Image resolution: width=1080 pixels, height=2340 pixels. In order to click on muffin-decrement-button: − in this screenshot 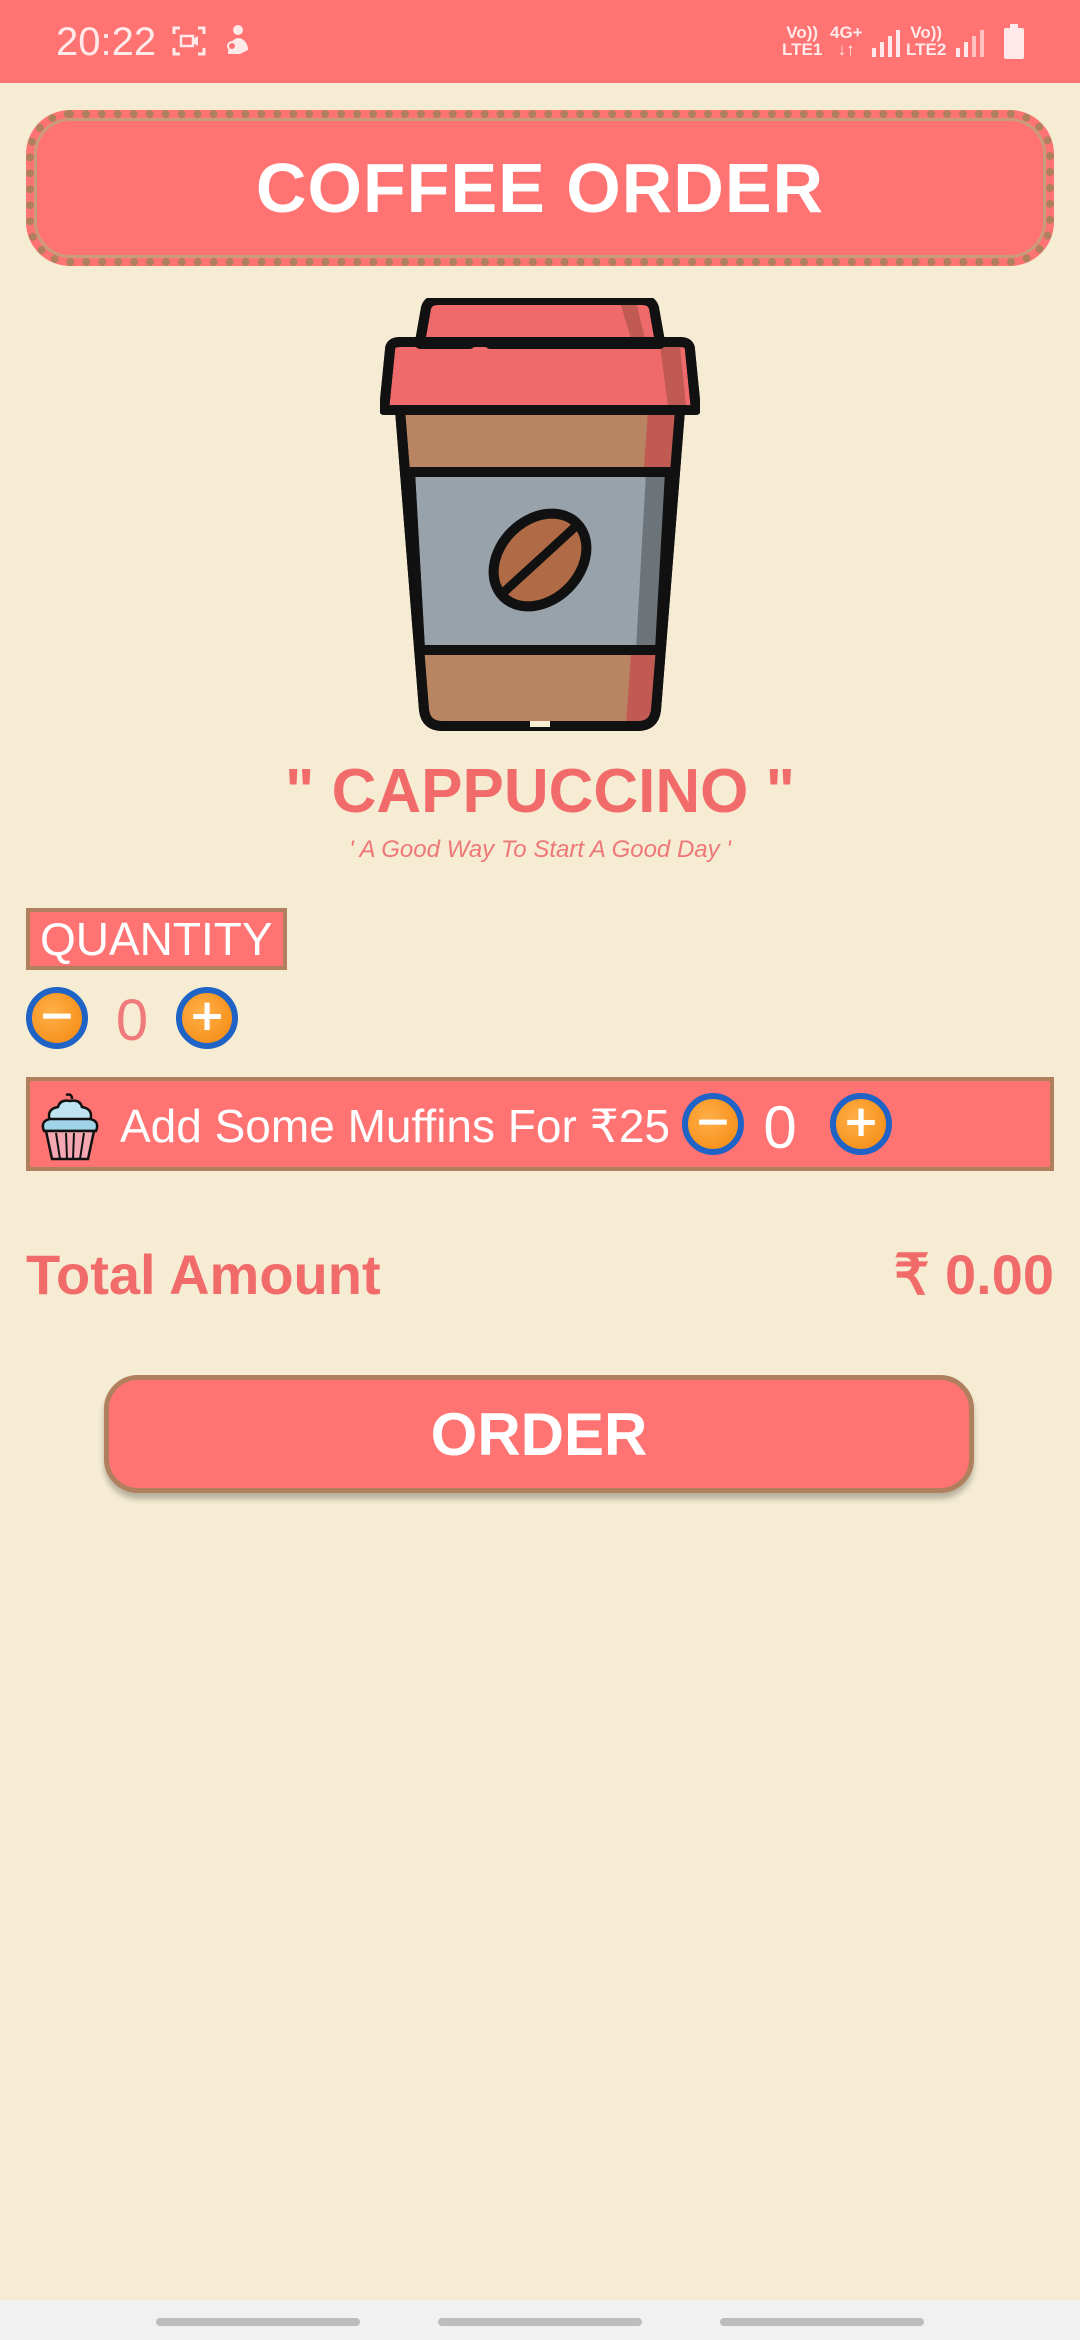, I will do `click(713, 1124)`.